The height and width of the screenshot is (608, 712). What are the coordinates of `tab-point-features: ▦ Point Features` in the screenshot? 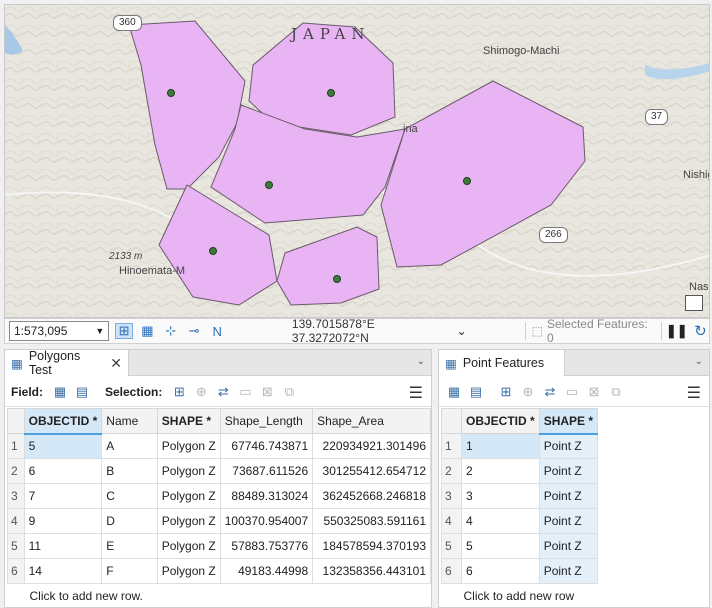 It's located at (502, 363).